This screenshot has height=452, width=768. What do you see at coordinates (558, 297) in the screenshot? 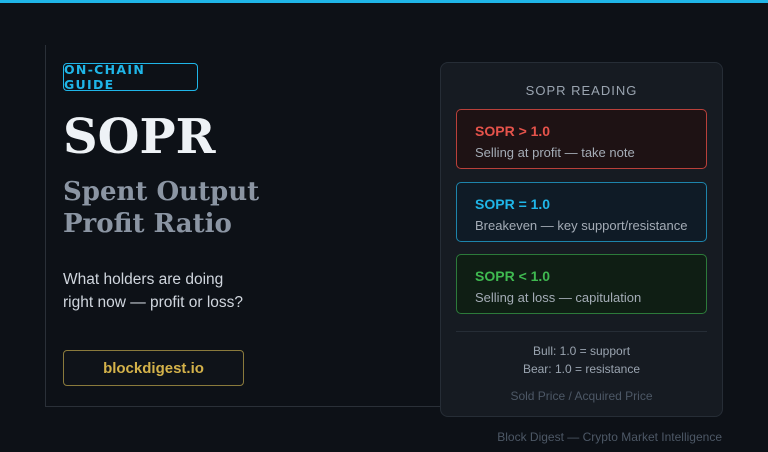
I see `card-desc: Selling at loss — capitulation` at bounding box center [558, 297].